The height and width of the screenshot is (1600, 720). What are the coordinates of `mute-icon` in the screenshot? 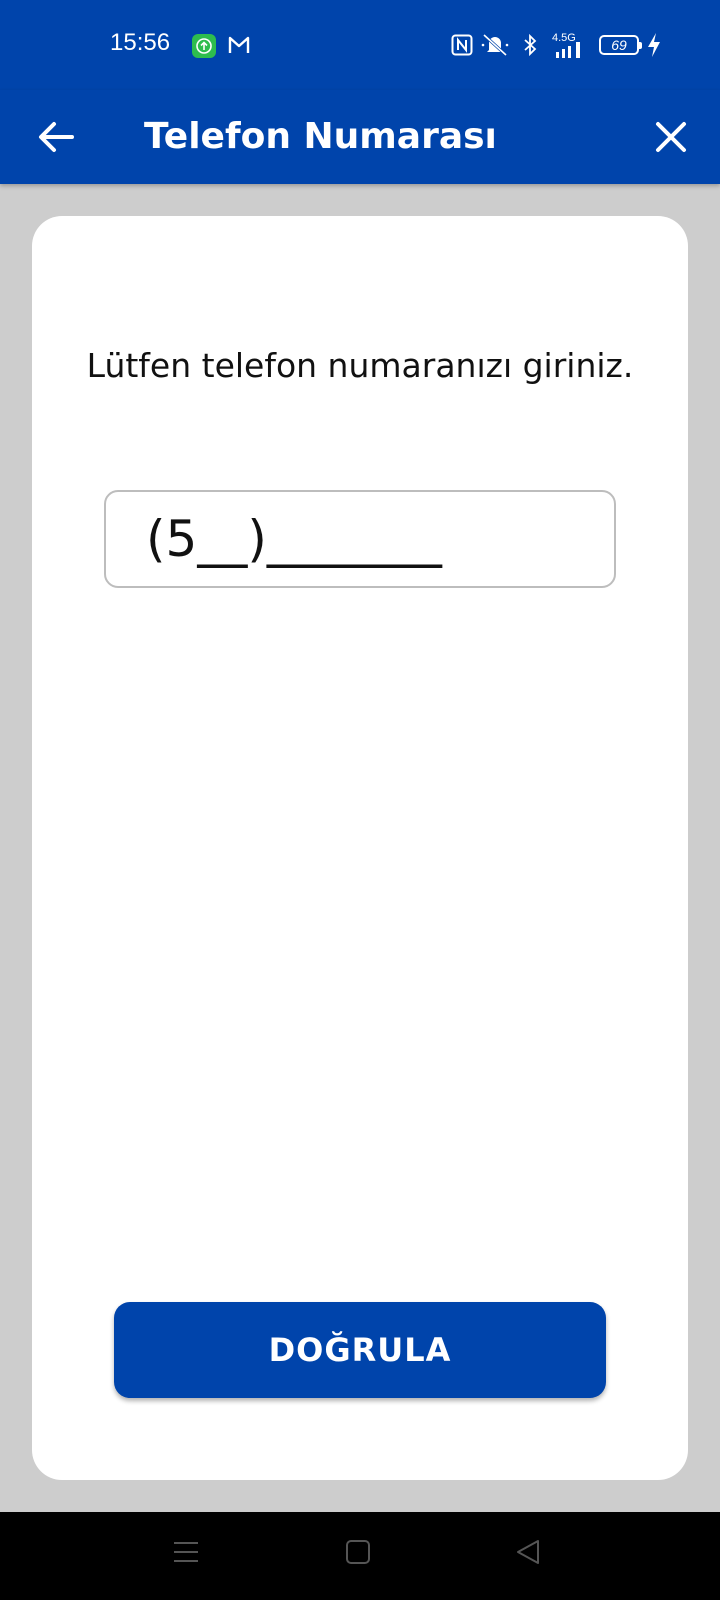 It's located at (495, 47).